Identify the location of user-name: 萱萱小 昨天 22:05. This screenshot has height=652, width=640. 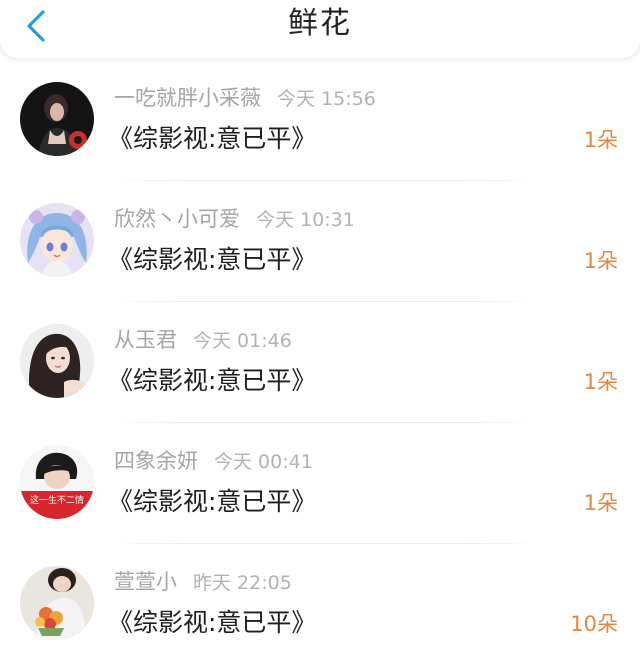
(203, 582).